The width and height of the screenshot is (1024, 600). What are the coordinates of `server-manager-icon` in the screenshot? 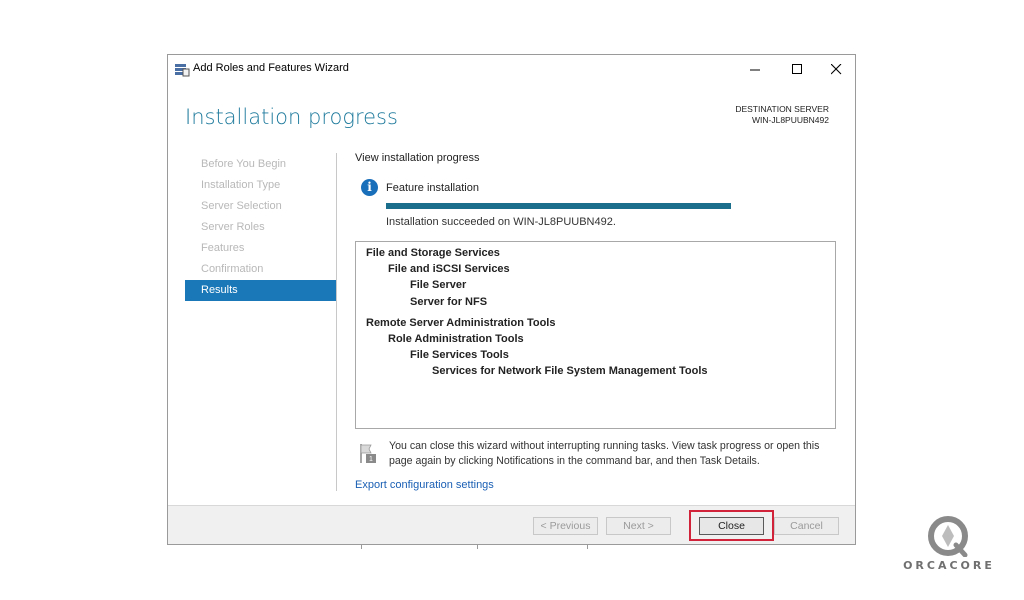 It's located at (182, 69).